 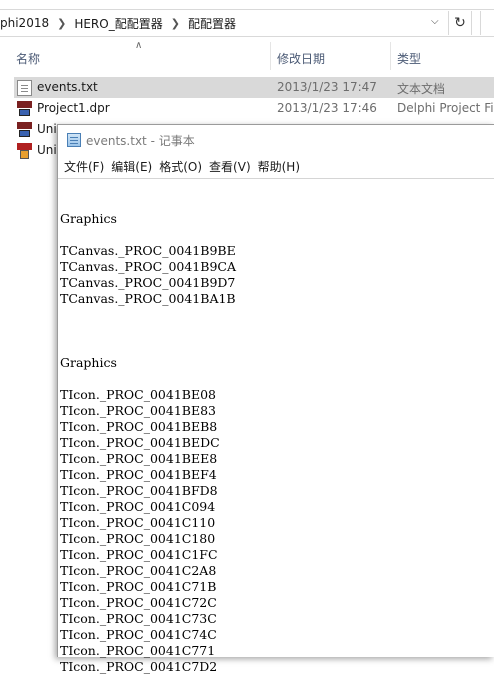 I want to click on menu-bar: 文件(F) 编辑(E) 格式(O) 查看(V) 帮助(H), so click(x=276, y=166).